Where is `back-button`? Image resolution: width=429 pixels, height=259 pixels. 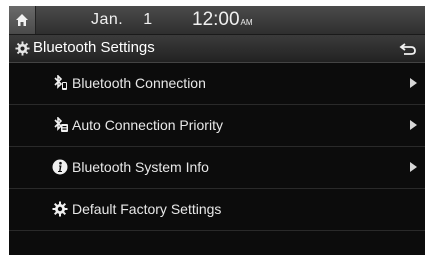 back-button is located at coordinates (408, 48).